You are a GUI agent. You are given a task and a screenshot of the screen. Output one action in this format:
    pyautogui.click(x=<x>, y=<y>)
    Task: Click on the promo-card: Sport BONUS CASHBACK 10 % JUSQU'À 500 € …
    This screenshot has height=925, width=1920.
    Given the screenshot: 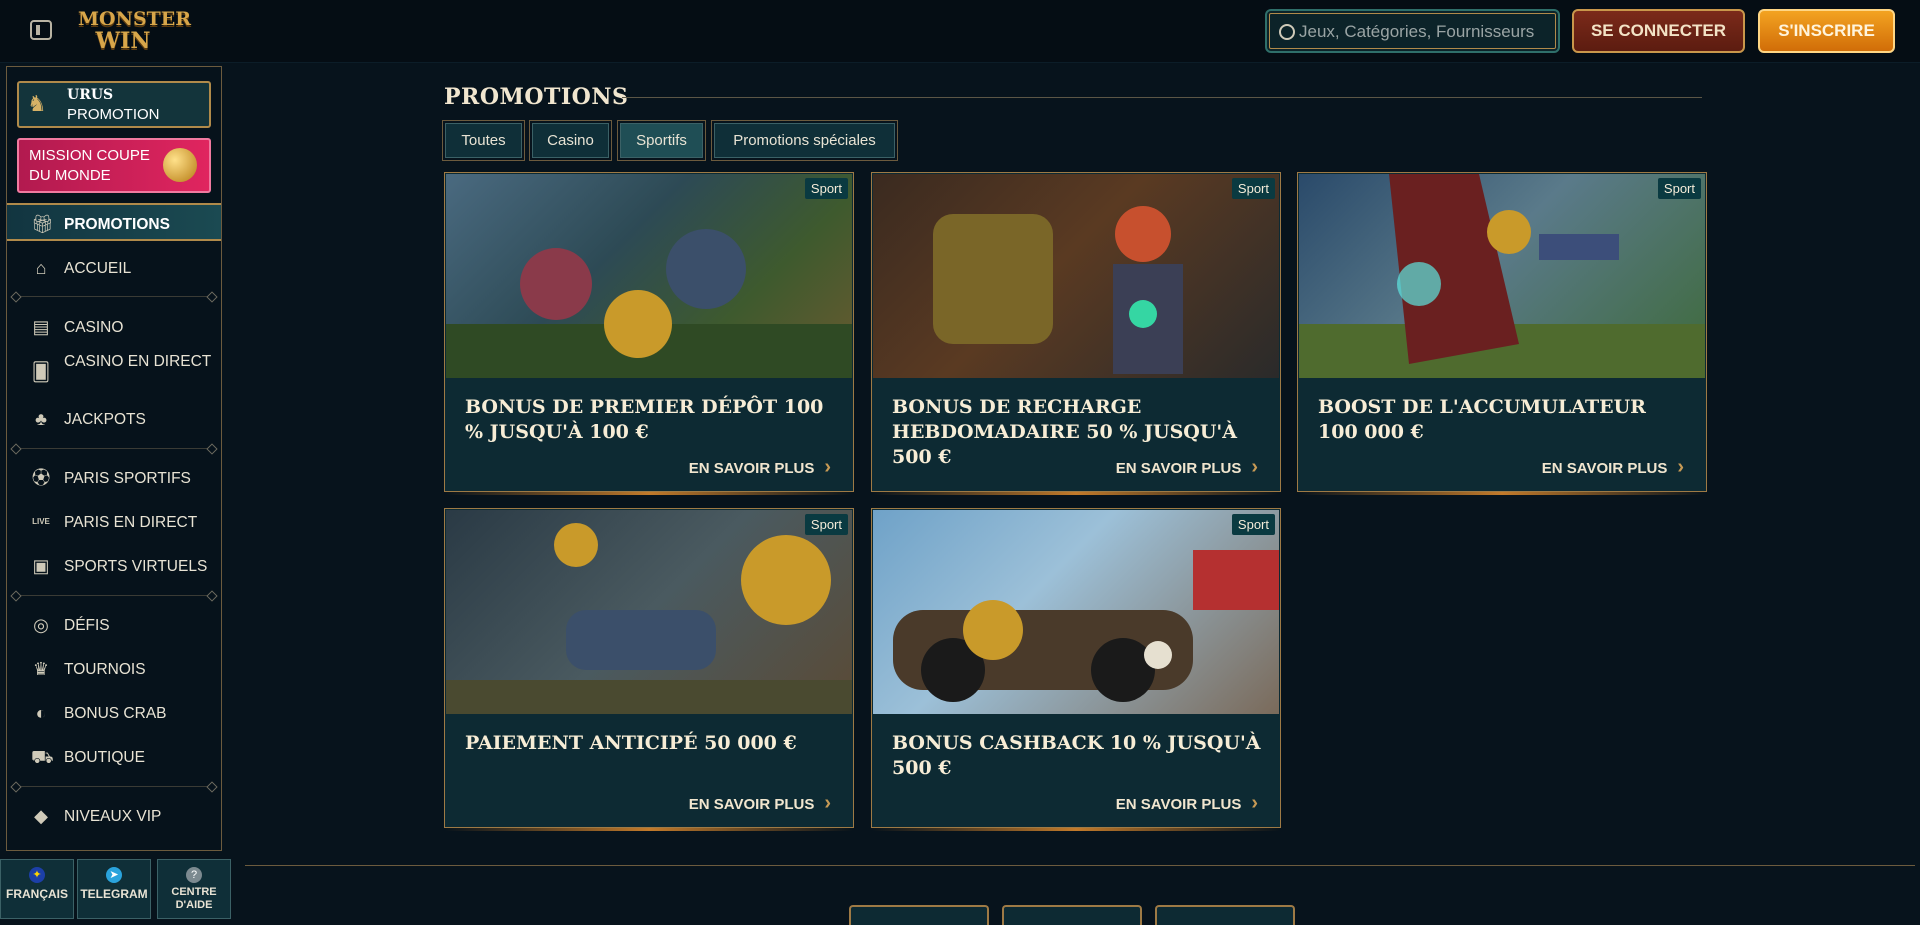 What is the action you would take?
    pyautogui.click(x=1076, y=669)
    